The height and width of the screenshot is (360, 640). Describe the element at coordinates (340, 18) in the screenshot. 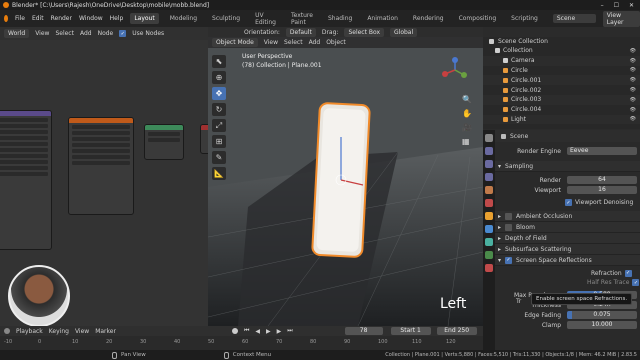

I see `tab-shading: Shading` at that location.